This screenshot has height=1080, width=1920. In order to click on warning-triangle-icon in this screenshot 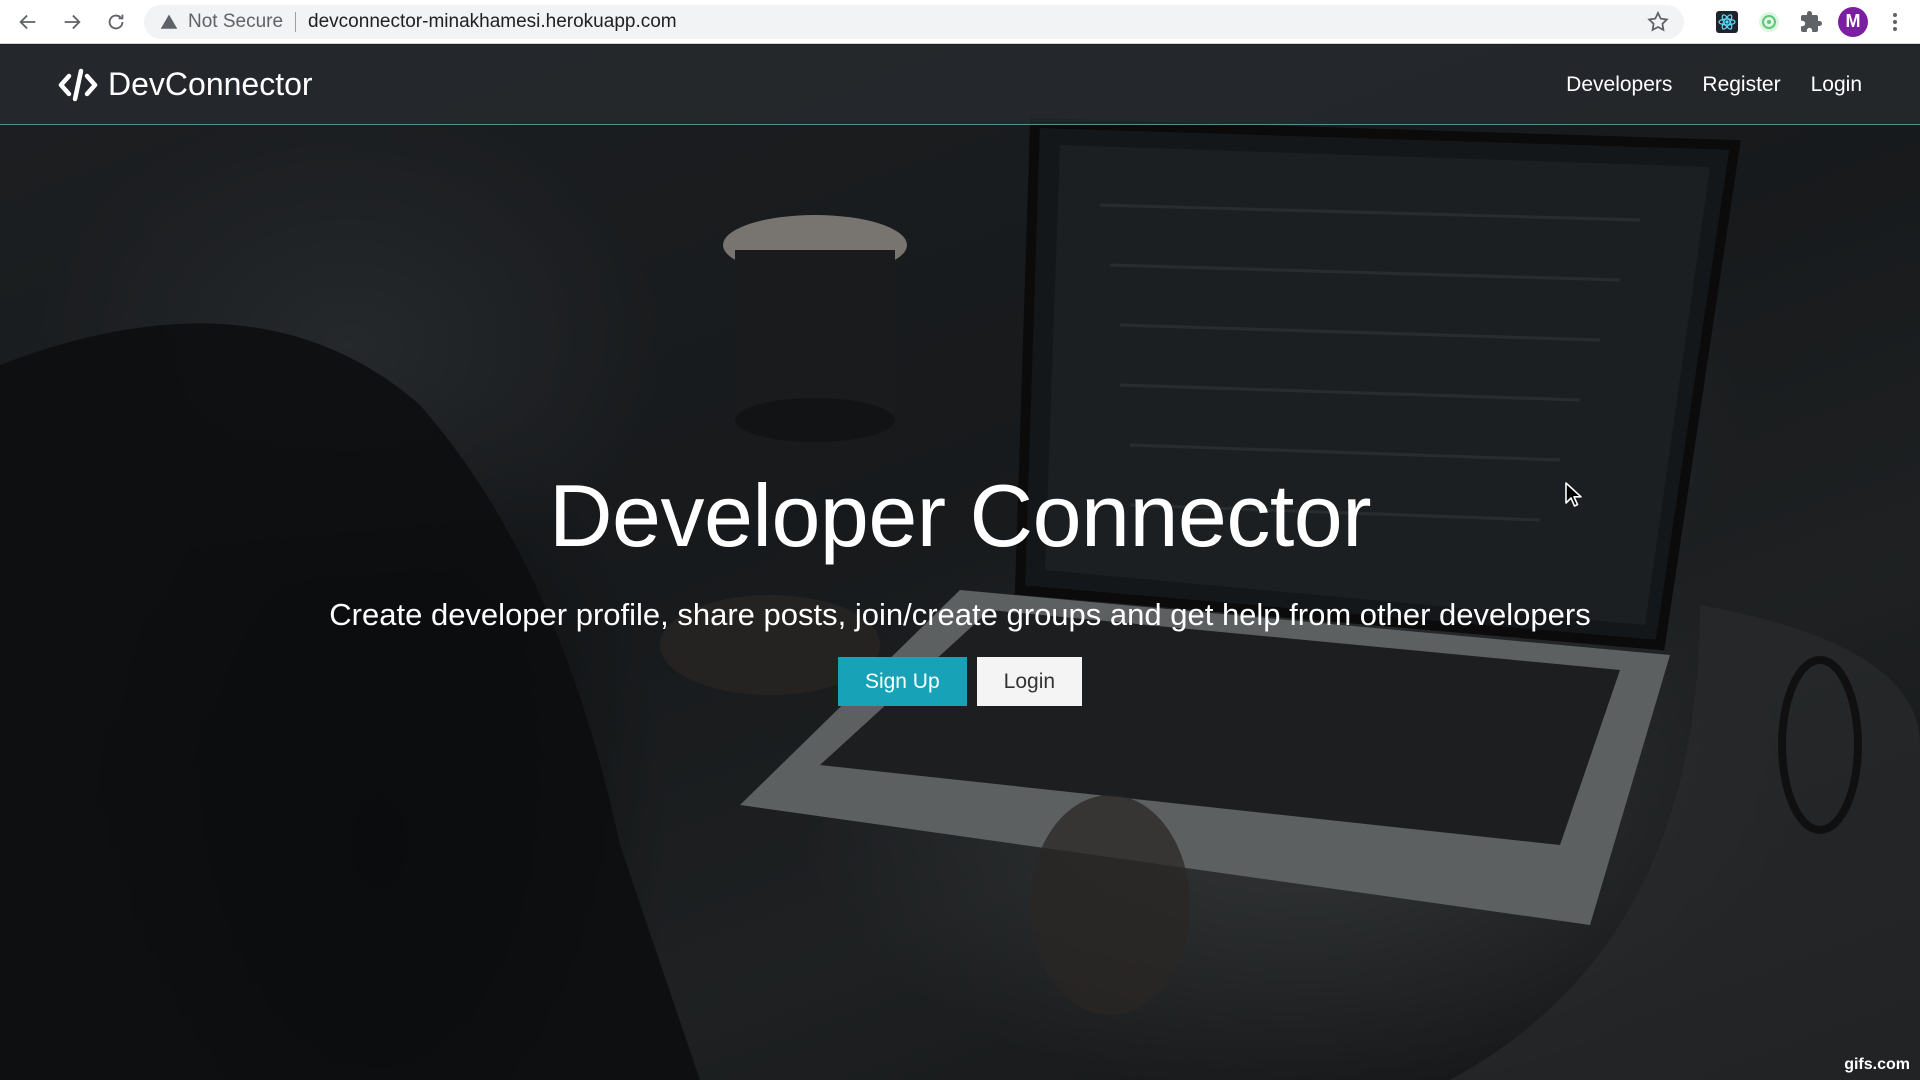, I will do `click(169, 22)`.